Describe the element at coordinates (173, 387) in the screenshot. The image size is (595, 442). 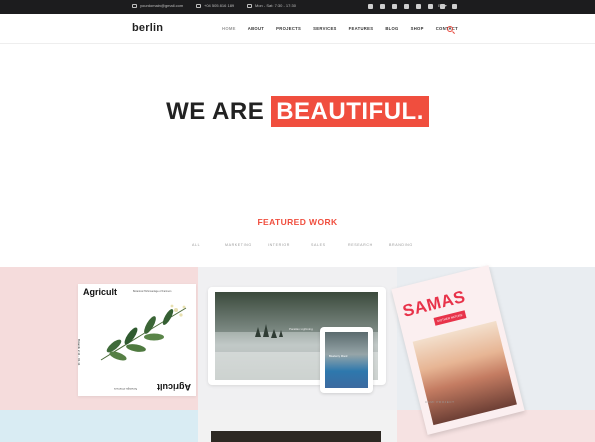
I see `botanic-bottom-title: Agricult` at that location.